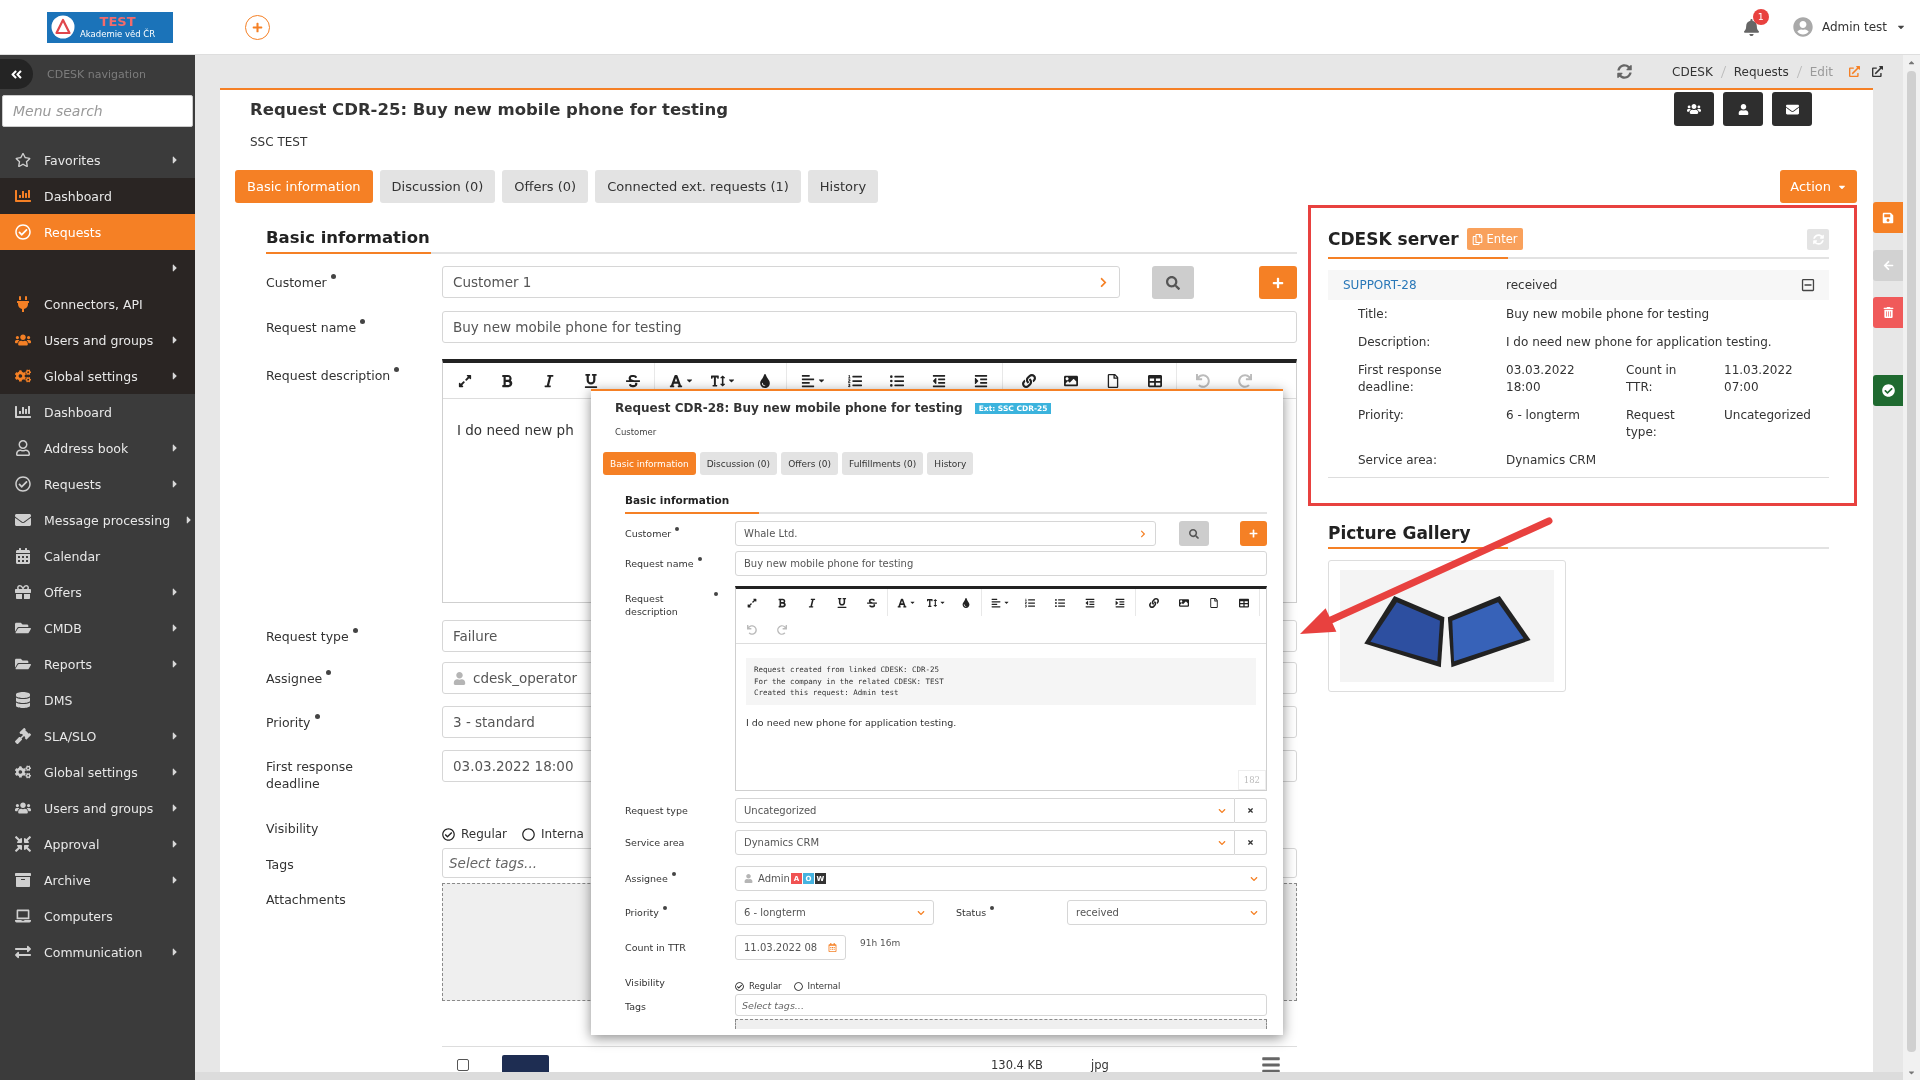  What do you see at coordinates (1888, 390) in the screenshot?
I see `confirm-button` at bounding box center [1888, 390].